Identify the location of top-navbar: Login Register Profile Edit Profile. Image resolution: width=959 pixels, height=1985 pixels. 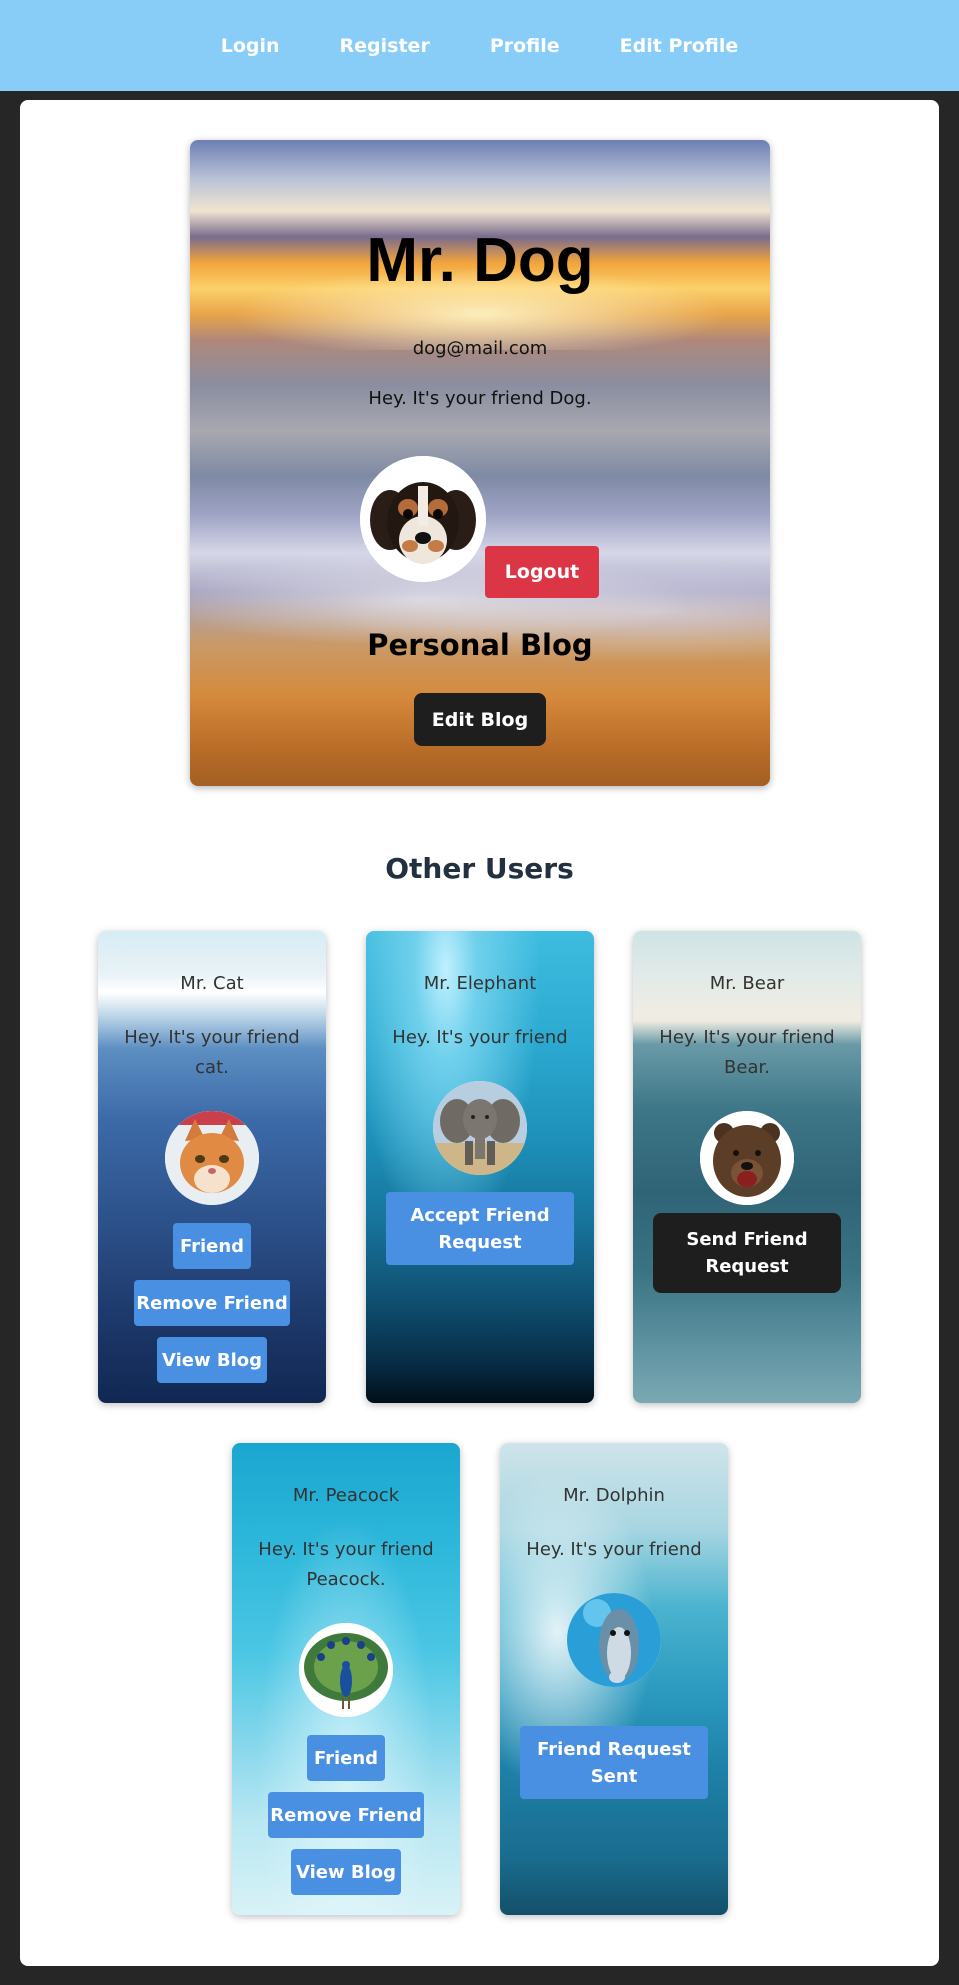
(479, 45).